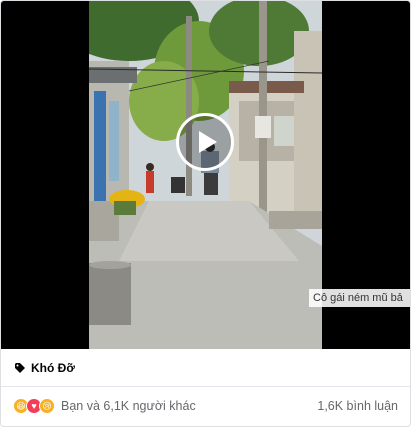 This screenshot has width=411, height=427. What do you see at coordinates (47, 406) in the screenshot?
I see `sad-icon: 😢` at bounding box center [47, 406].